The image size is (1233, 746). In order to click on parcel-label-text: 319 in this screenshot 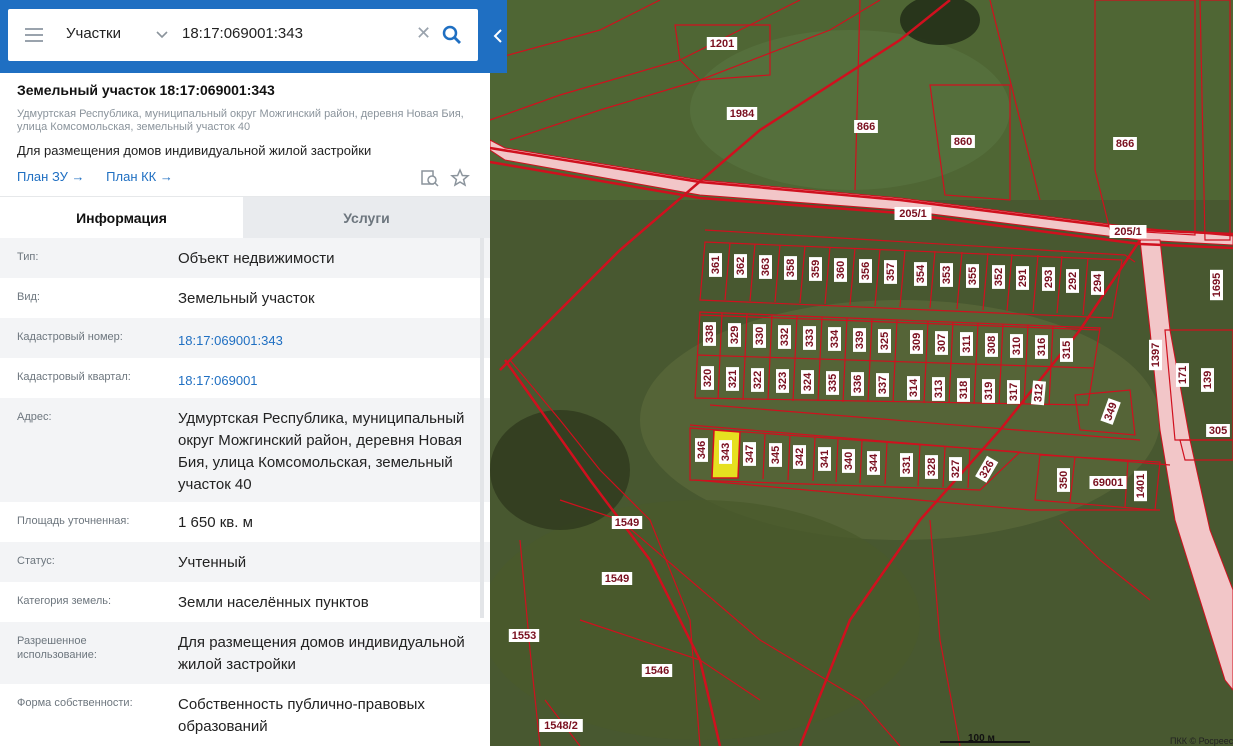, I will do `click(989, 391)`.